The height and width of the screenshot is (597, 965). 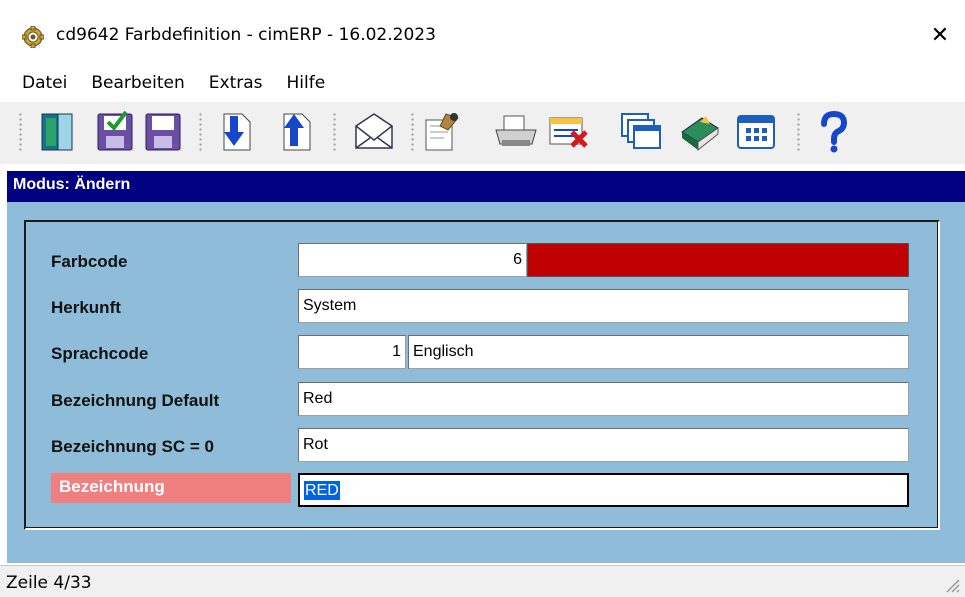 I want to click on menu-bar: Datei Bearbeiten Extras Hilfe, so click(x=482, y=83).